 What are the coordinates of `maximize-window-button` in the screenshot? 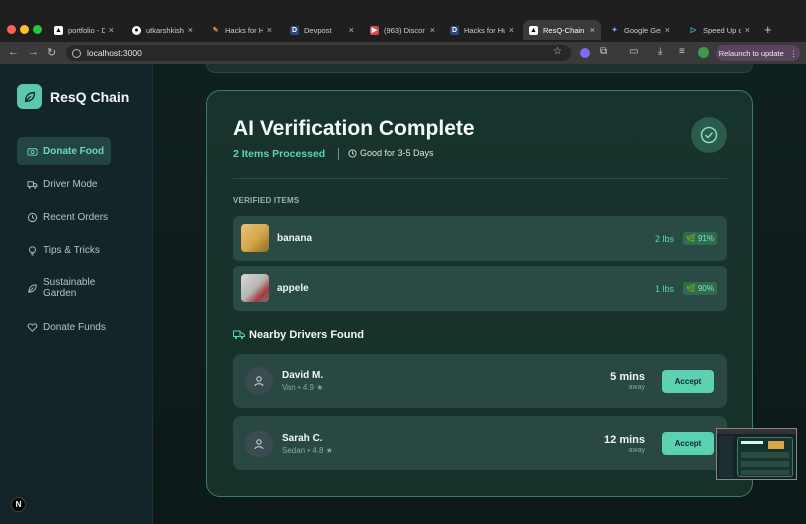 It's located at (37, 29).